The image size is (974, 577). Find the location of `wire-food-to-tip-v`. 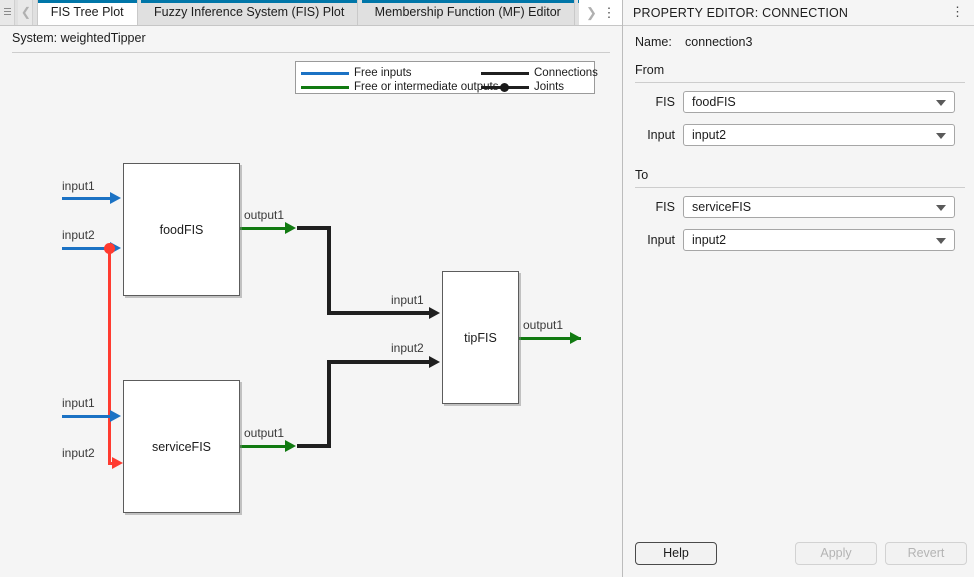

wire-food-to-tip-v is located at coordinates (329, 270).